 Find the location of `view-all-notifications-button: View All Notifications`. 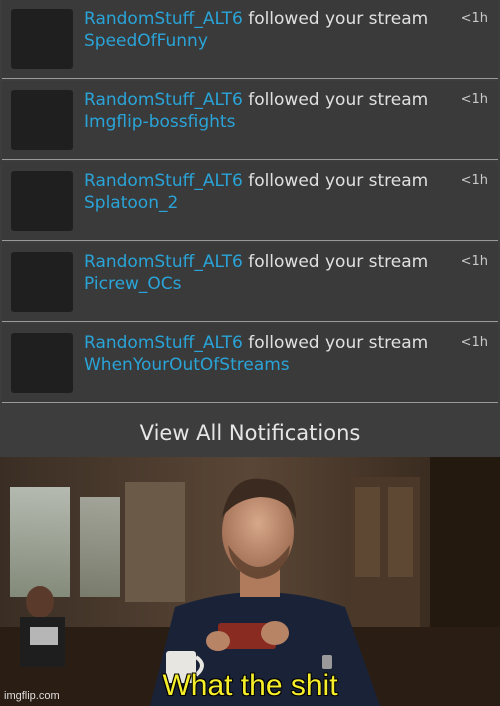

view-all-notifications-button: View All Notifications is located at coordinates (250, 431).